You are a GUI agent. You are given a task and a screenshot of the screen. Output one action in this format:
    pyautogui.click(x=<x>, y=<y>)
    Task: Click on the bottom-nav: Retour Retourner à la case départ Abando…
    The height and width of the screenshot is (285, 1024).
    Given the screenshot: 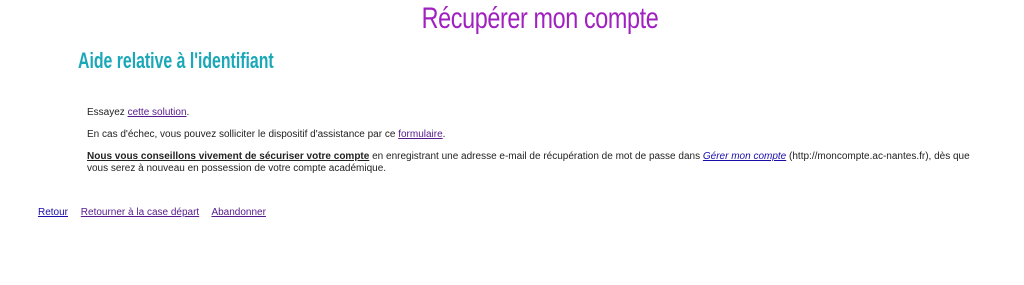 What is the action you would take?
    pyautogui.click(x=157, y=213)
    